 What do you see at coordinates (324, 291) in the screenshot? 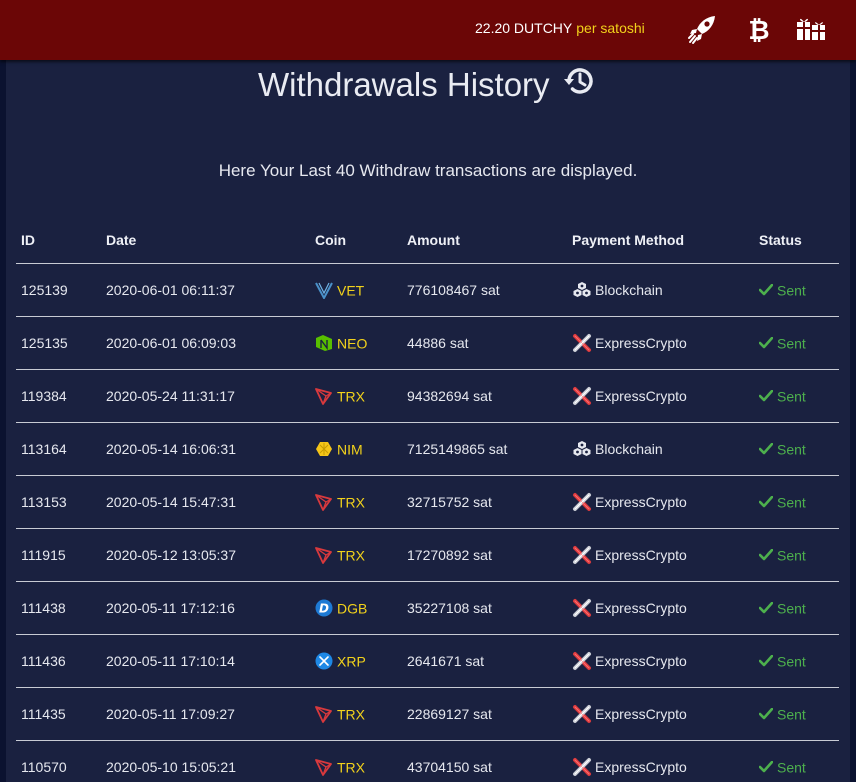
I see `vet-icon` at bounding box center [324, 291].